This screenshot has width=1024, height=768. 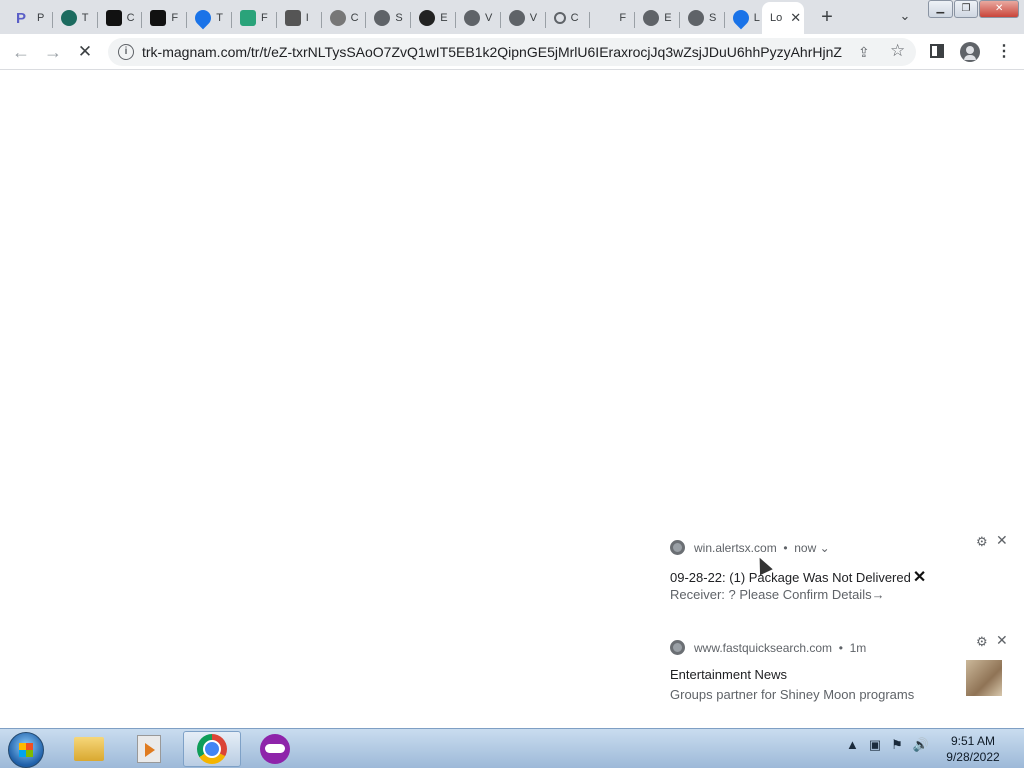 I want to click on close-tab-icon: ✕, so click(x=795, y=18).